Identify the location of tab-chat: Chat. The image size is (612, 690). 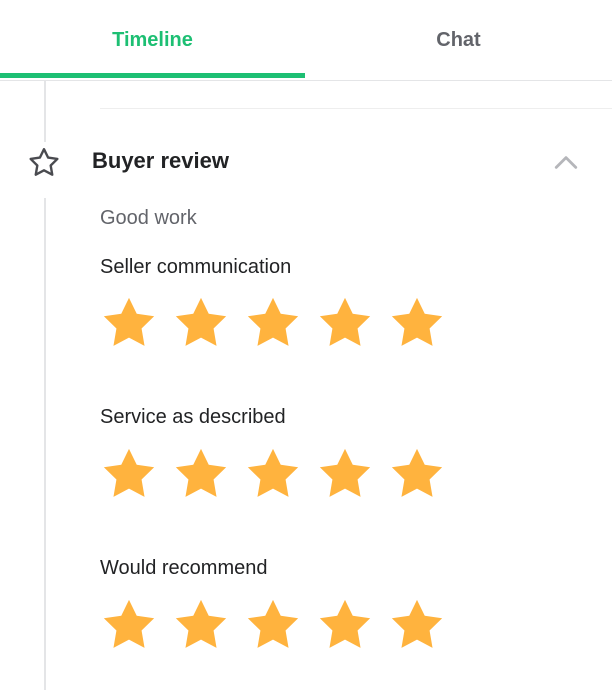
(458, 40).